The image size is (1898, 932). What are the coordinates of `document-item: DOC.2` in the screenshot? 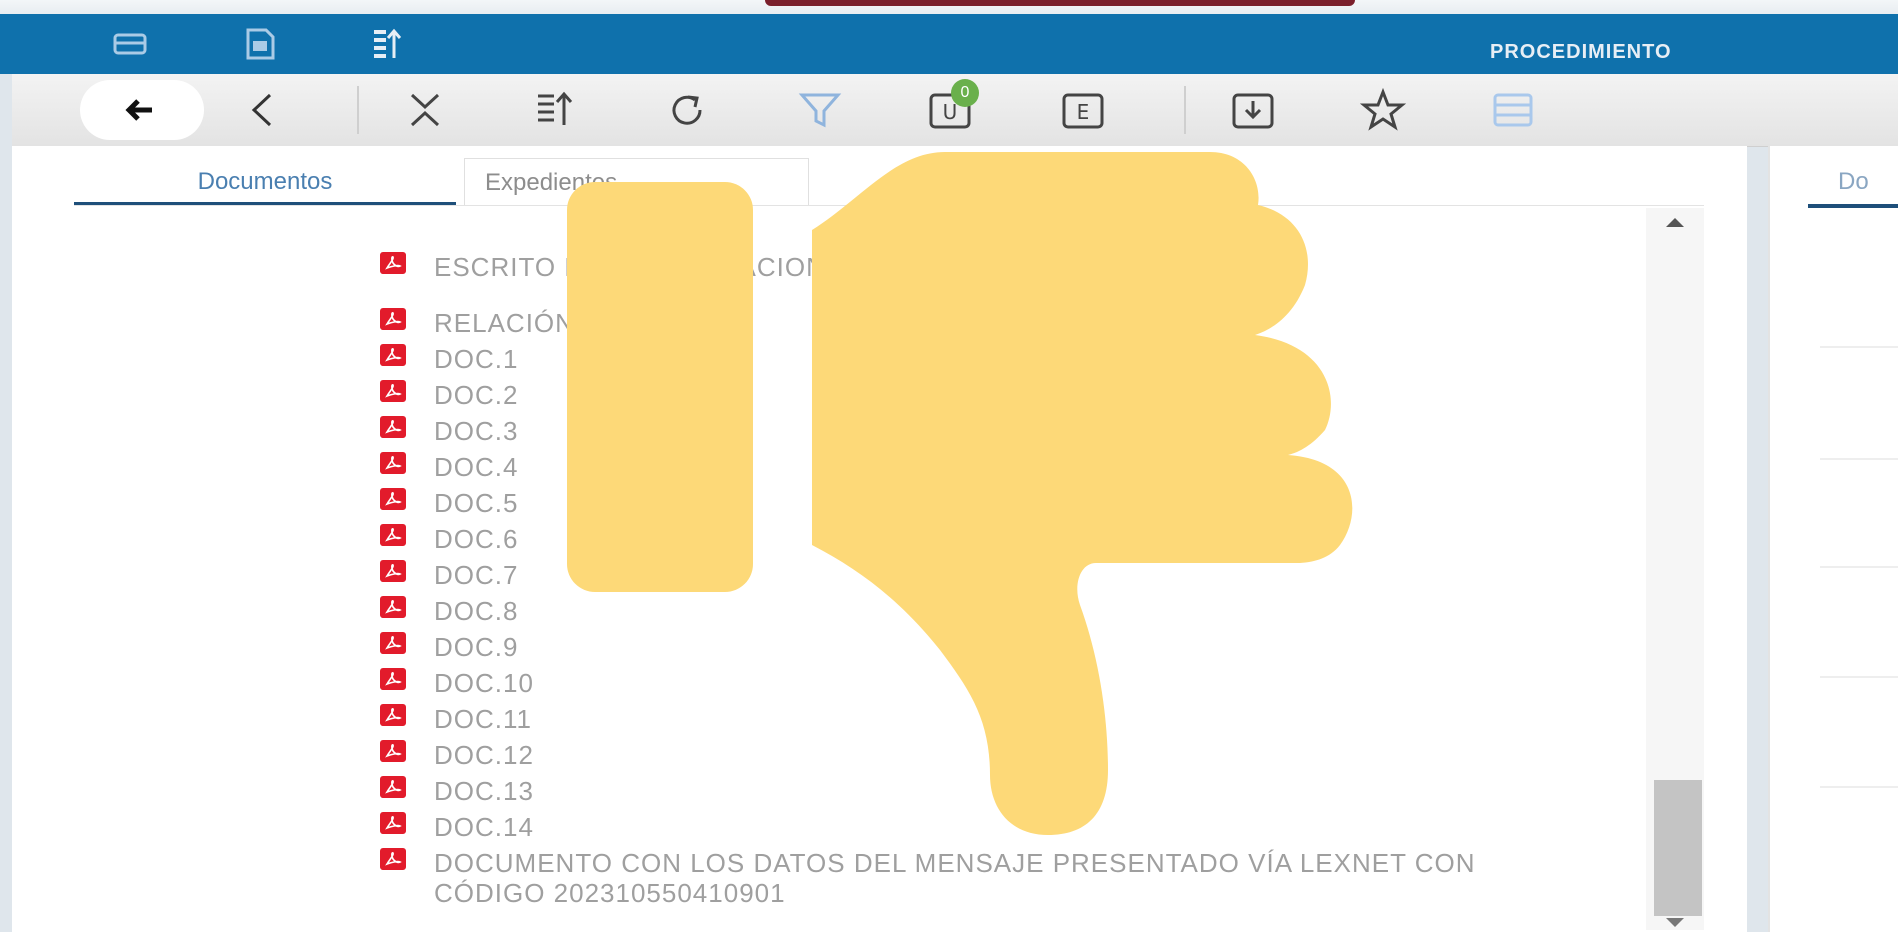 It's located at (707, 395).